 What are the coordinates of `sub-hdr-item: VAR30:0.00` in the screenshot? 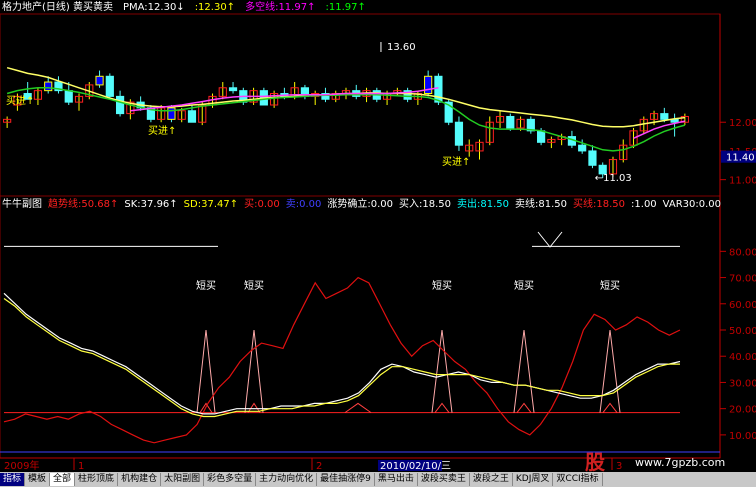 It's located at (692, 204).